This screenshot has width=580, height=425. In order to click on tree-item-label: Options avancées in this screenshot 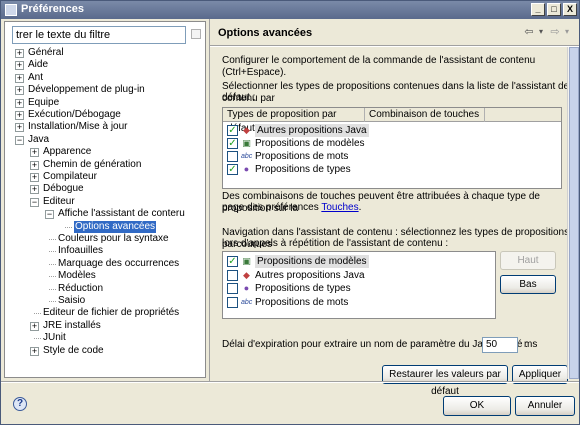, I will do `click(115, 226)`.